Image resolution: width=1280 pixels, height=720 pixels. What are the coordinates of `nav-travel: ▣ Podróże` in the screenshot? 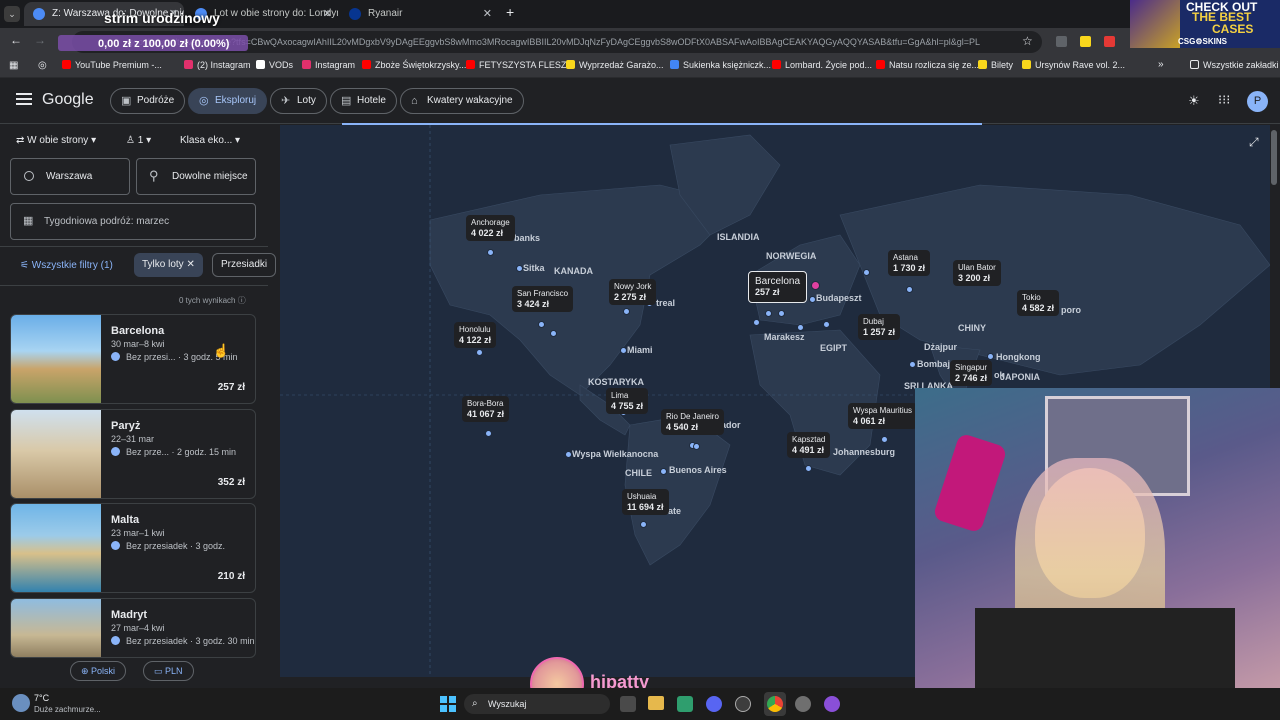 It's located at (148, 101).